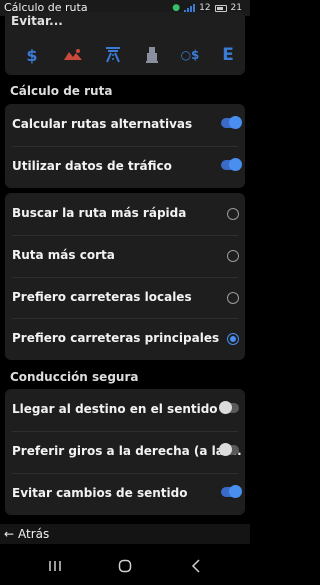 The height and width of the screenshot is (585, 320). What do you see at coordinates (196, 566) in the screenshot?
I see `nav-back-icon` at bounding box center [196, 566].